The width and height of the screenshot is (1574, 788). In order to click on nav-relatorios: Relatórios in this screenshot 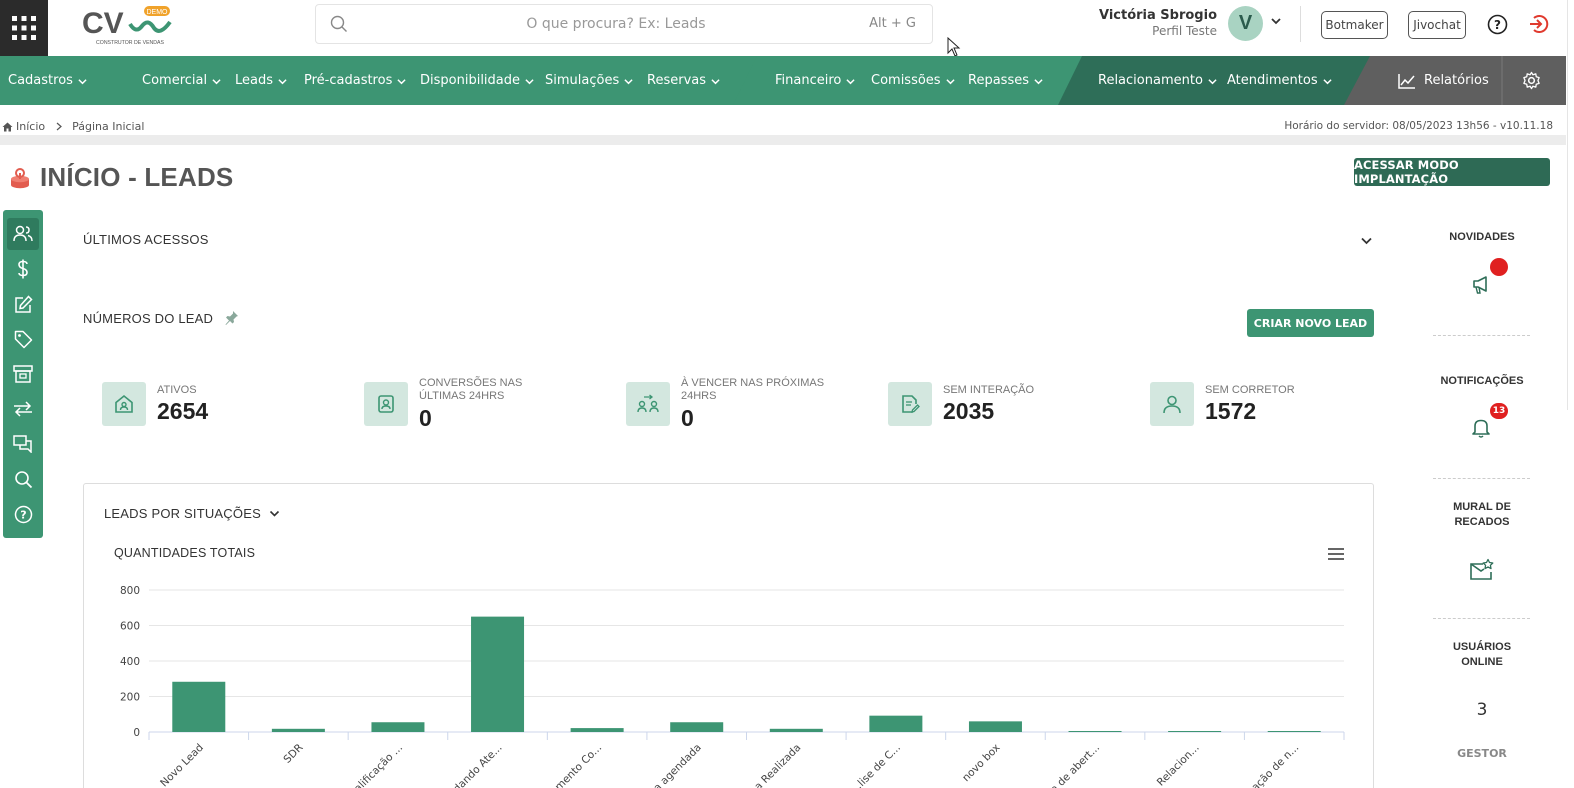, I will do `click(1443, 80)`.